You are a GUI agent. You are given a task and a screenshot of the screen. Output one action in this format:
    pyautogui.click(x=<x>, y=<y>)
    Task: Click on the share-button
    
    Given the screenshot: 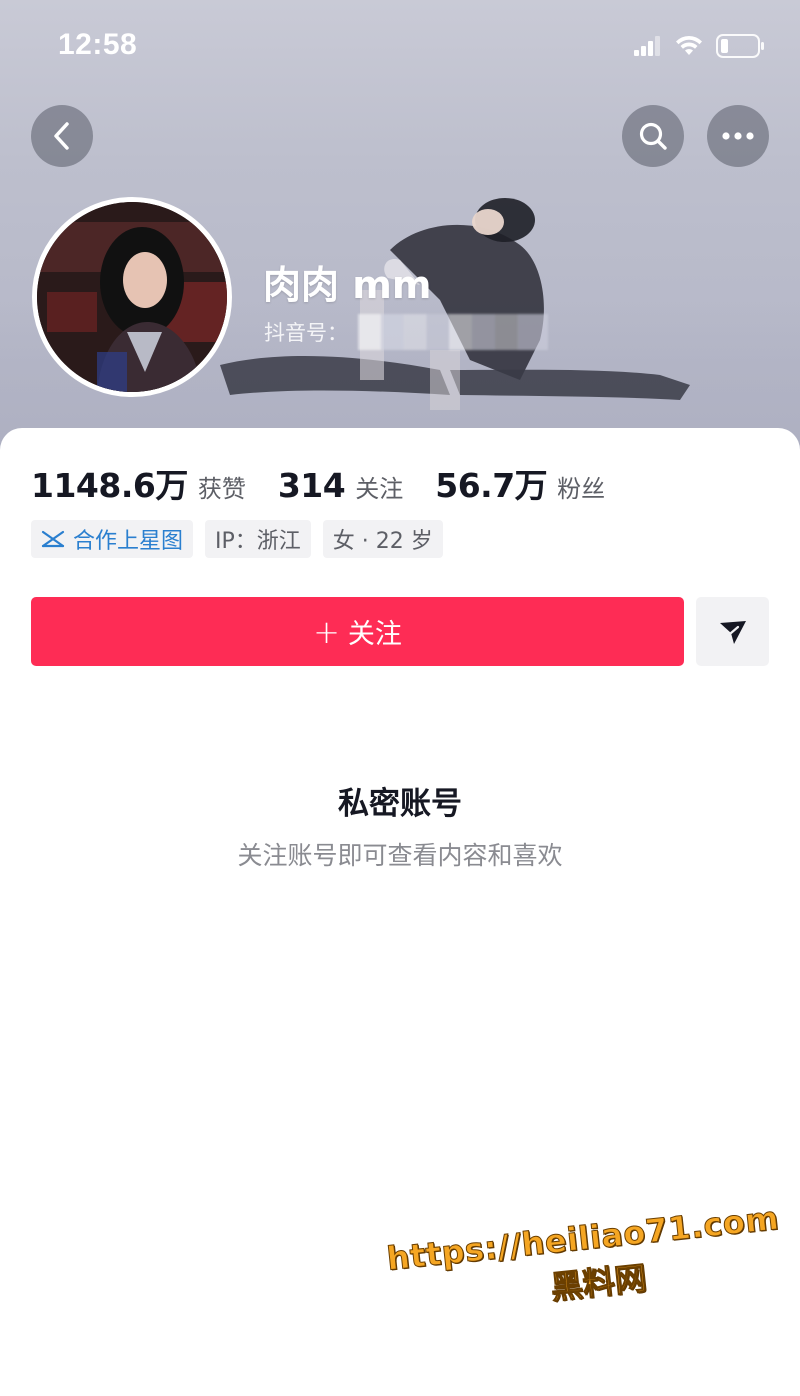 What is the action you would take?
    pyautogui.click(x=732, y=631)
    